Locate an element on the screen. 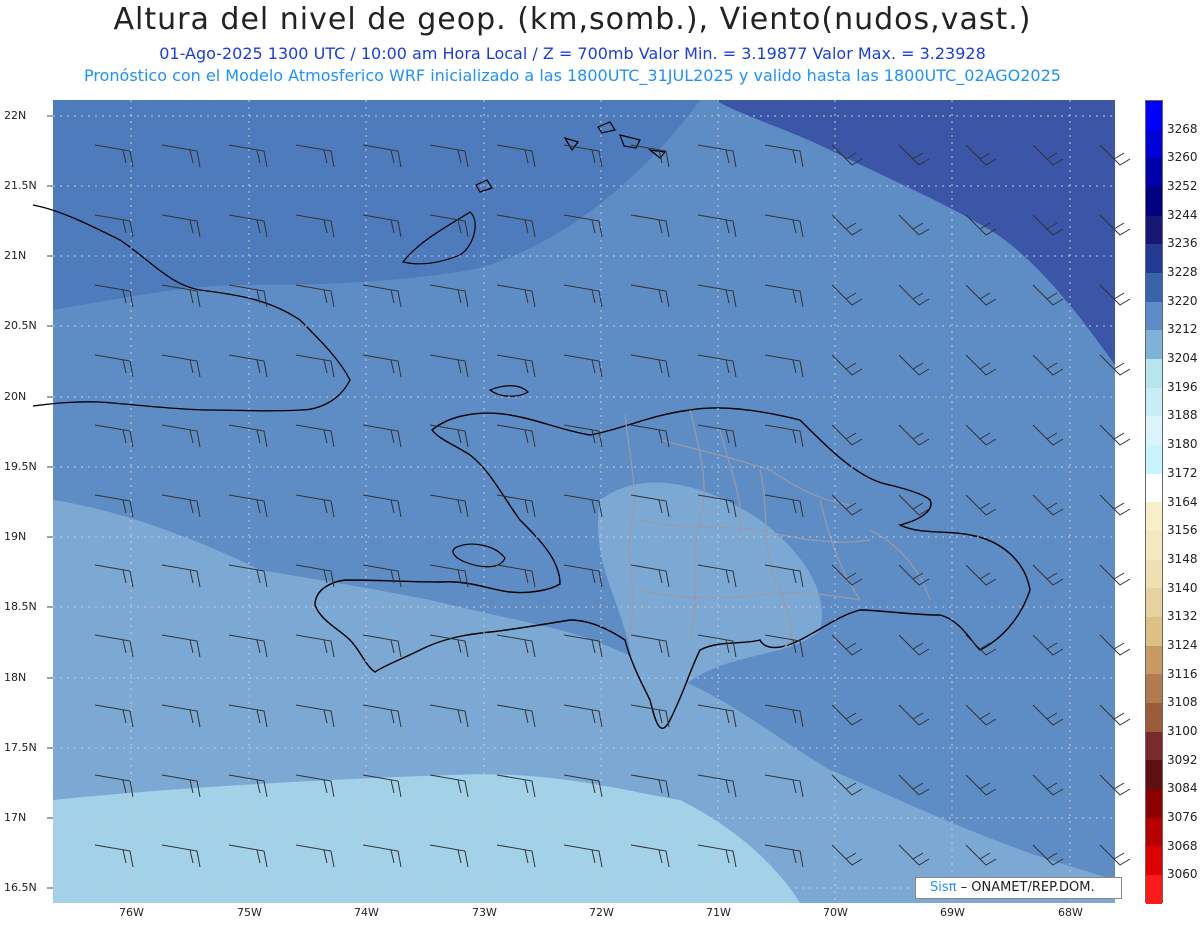  colorbar-label: 3156 is located at coordinates (1182, 530).